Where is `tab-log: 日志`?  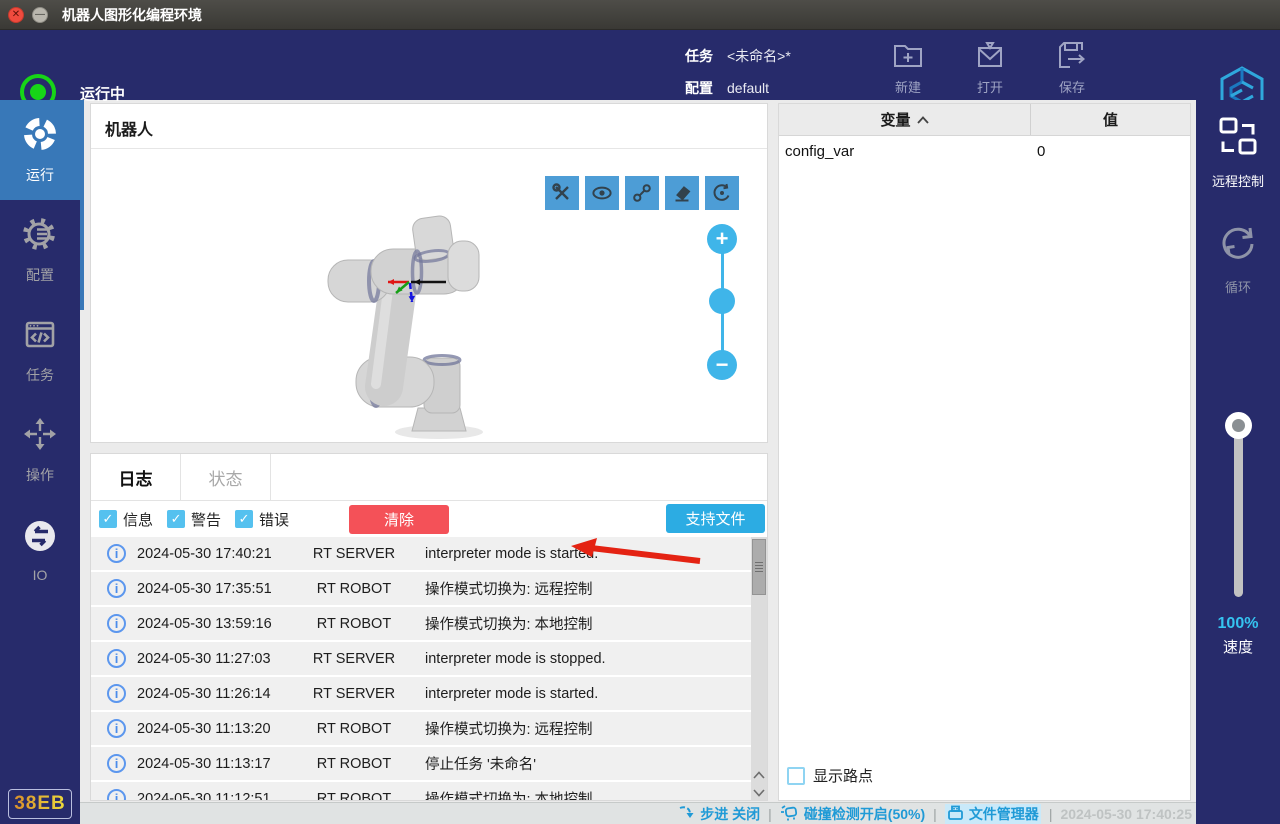
tab-log: 日志 is located at coordinates (136, 477).